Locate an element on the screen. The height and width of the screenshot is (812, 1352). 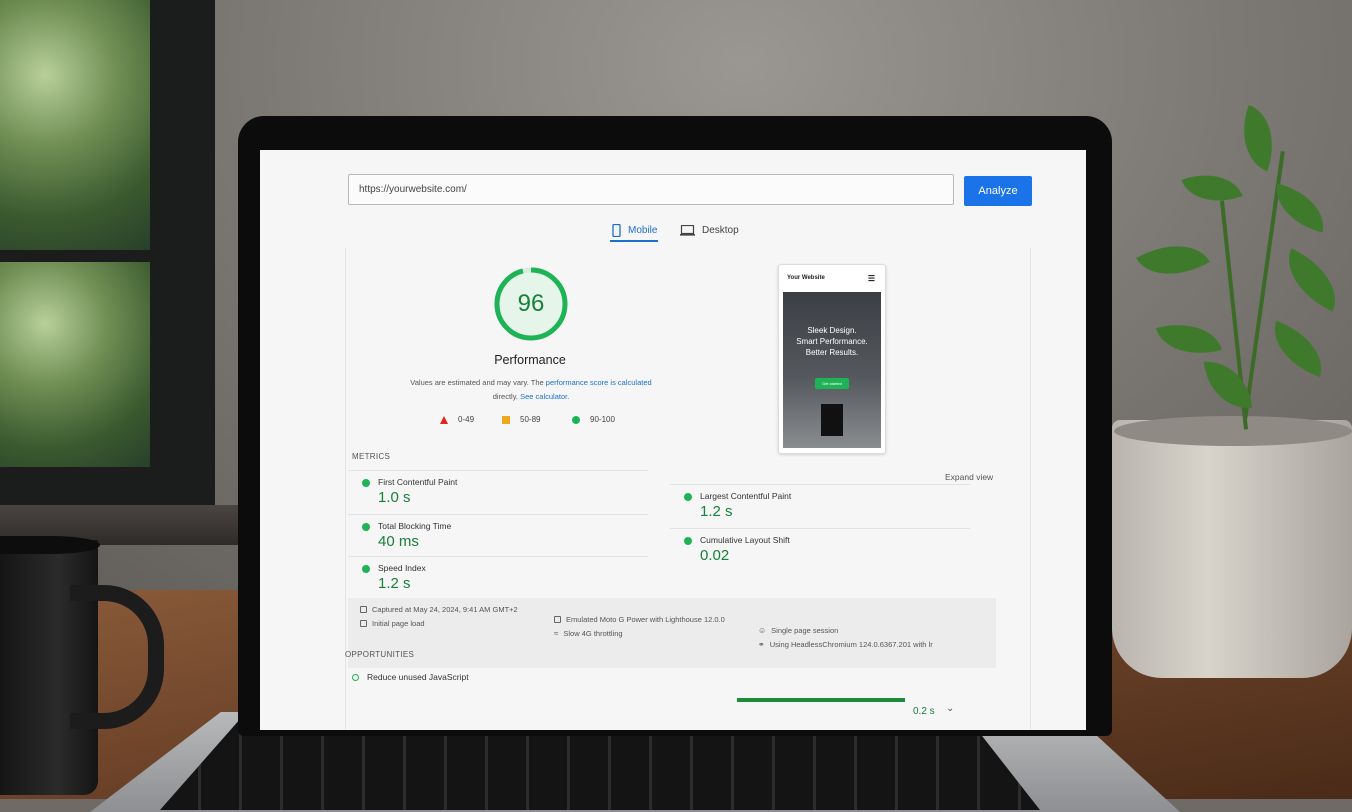
circle-icon is located at coordinates (576, 419).